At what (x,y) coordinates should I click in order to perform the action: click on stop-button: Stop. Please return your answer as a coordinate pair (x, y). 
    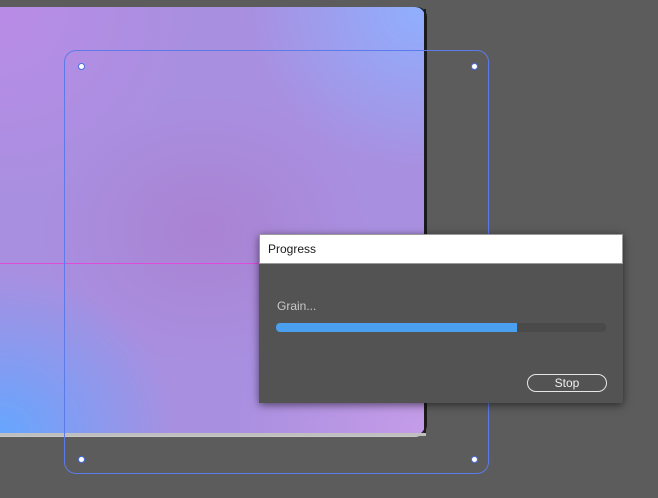
    Looking at the image, I should click on (567, 383).